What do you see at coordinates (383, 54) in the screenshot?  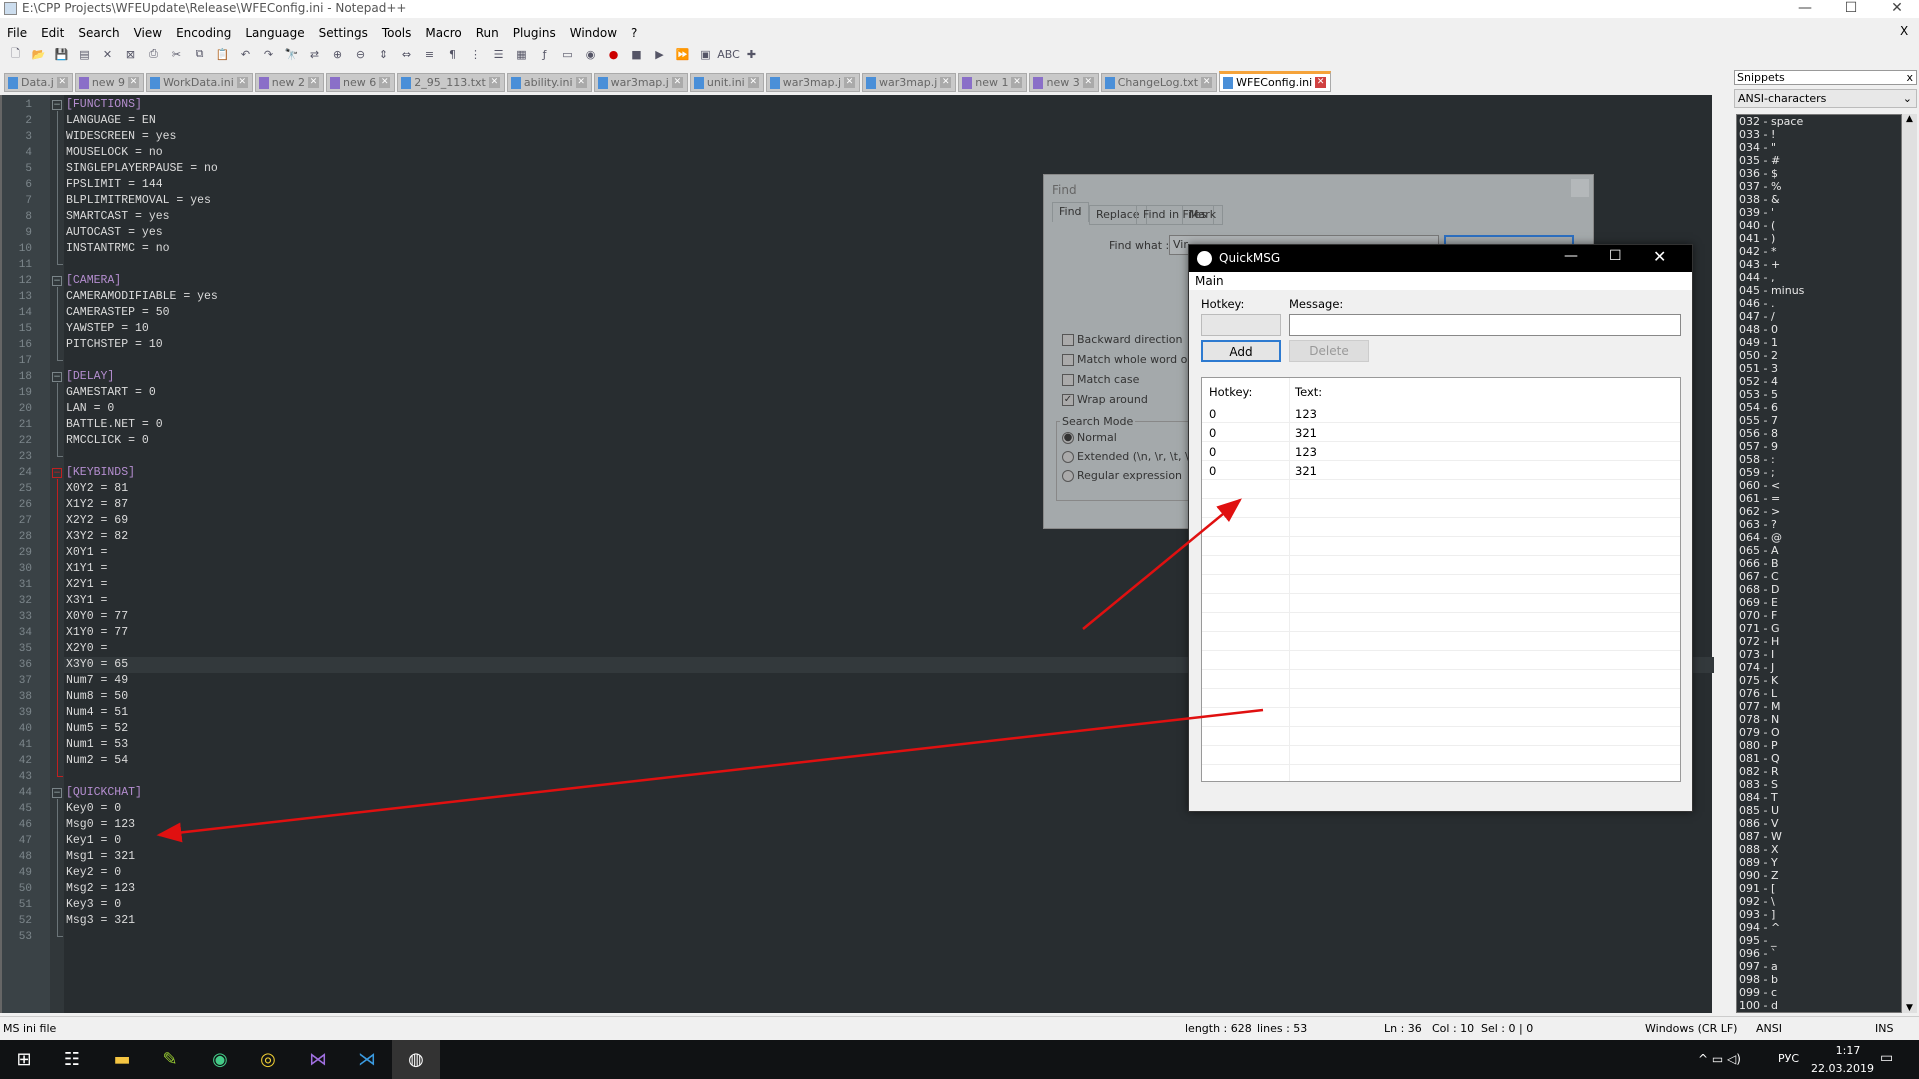 I see `sync-v-icon: ⇕` at bounding box center [383, 54].